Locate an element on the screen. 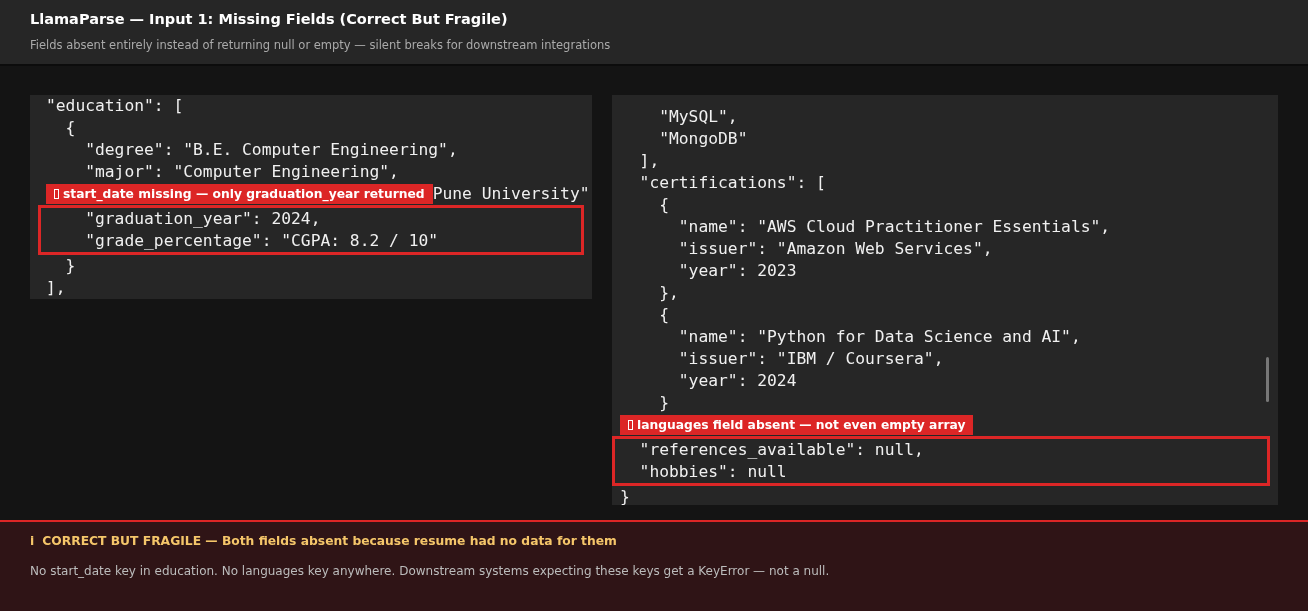  code-line: "grade_percentage": "CGPA: 8.2 / 10" is located at coordinates (262, 241).